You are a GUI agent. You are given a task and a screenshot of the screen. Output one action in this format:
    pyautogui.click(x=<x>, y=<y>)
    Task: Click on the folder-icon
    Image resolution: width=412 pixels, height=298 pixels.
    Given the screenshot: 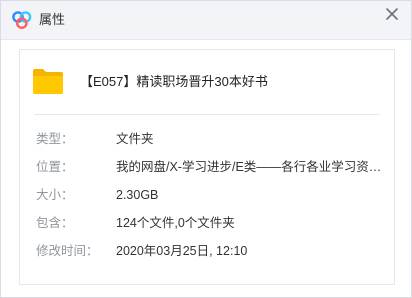 What is the action you would take?
    pyautogui.click(x=48, y=81)
    